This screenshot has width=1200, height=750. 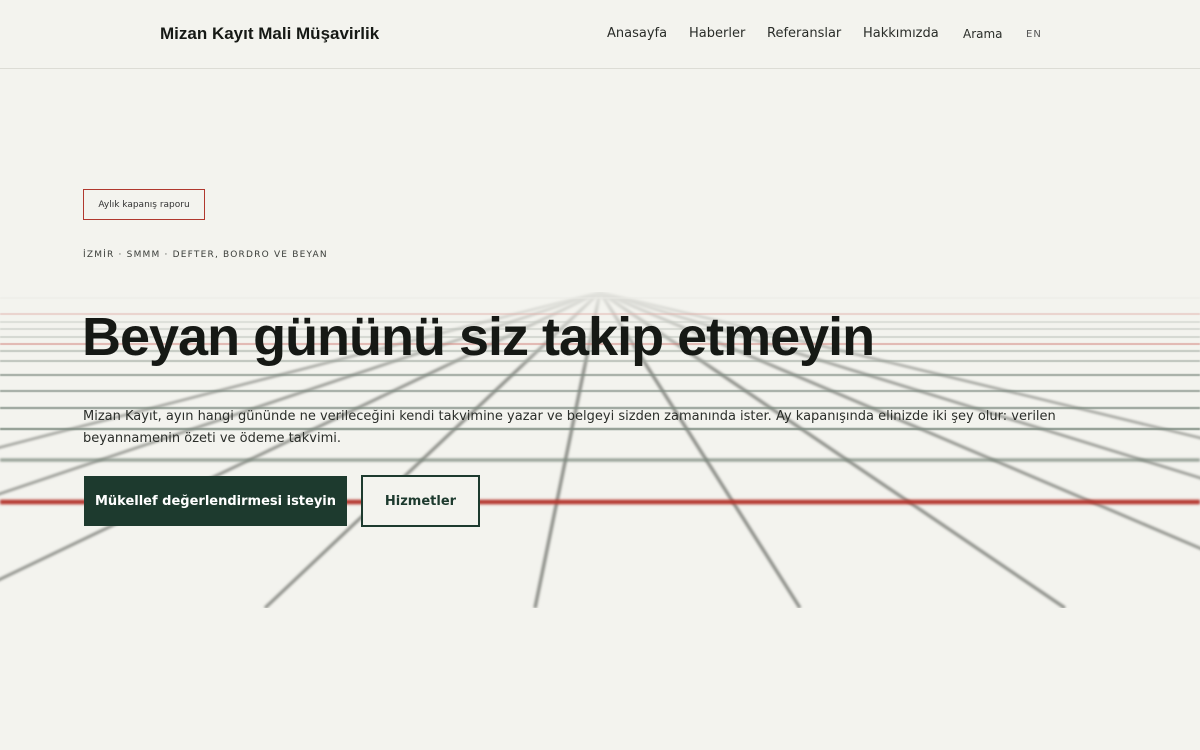 I want to click on services-button: Hizmetler, so click(x=420, y=501).